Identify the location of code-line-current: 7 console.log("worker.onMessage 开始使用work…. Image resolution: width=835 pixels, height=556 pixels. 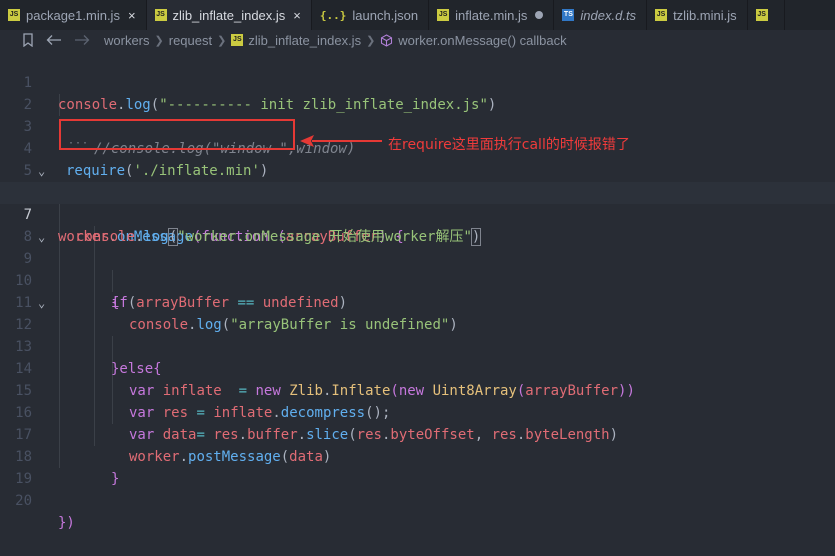
(417, 214).